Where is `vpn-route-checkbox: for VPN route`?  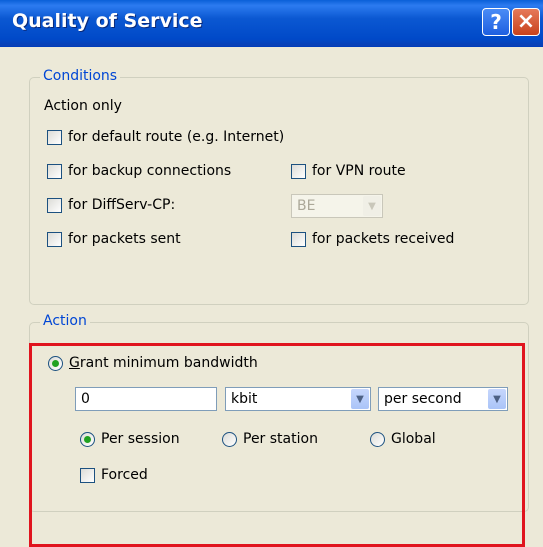
vpn-route-checkbox: for VPN route is located at coordinates (348, 171).